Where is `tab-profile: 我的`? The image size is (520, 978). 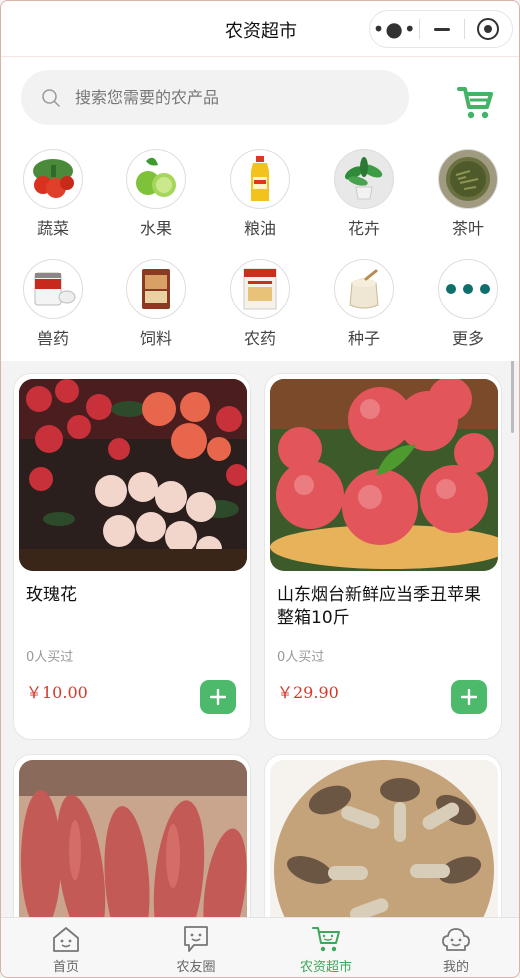
tab-profile: 我的 is located at coordinates (455, 947).